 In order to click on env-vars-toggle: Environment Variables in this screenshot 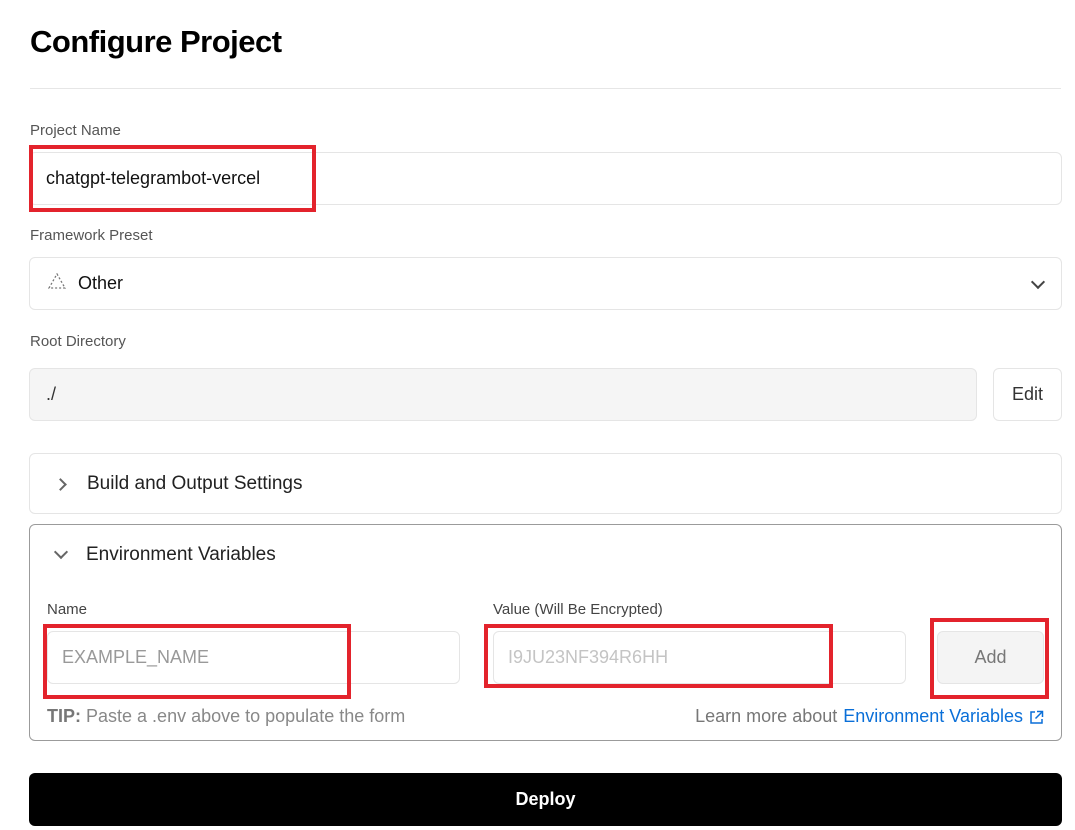, I will do `click(164, 555)`.